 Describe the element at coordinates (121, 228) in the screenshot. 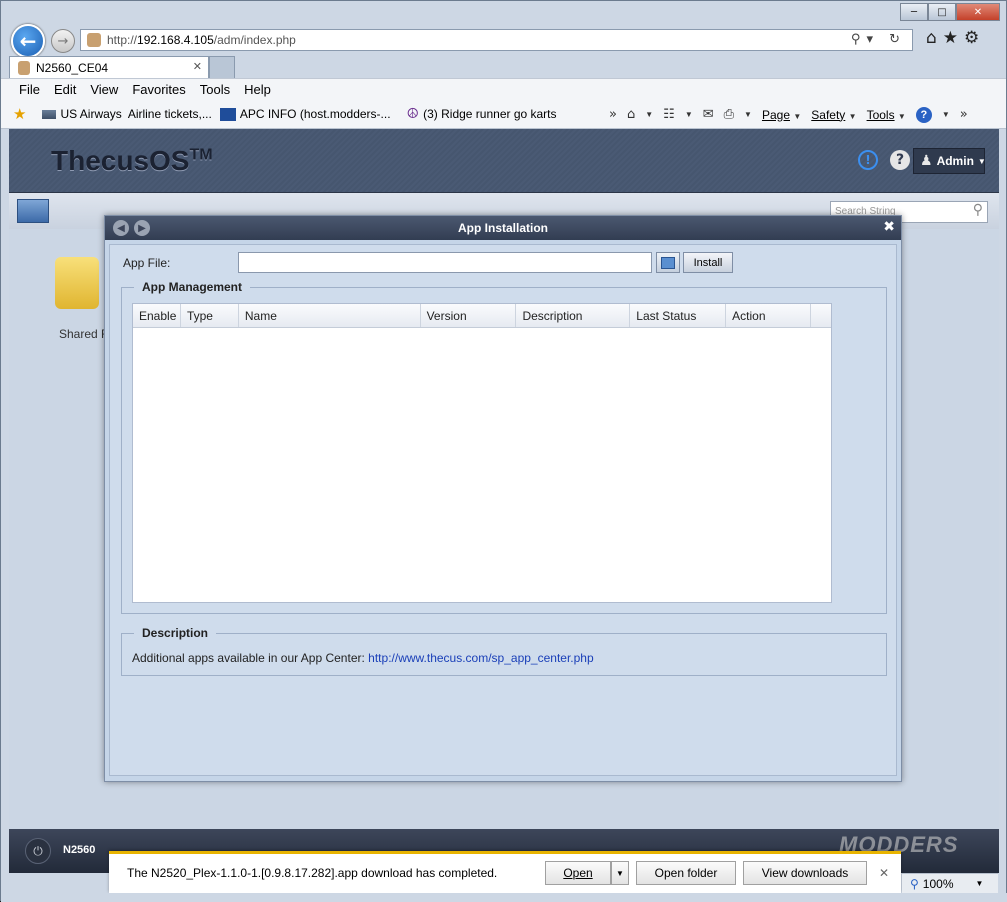

I see `dialog-back-icon: ◀` at that location.